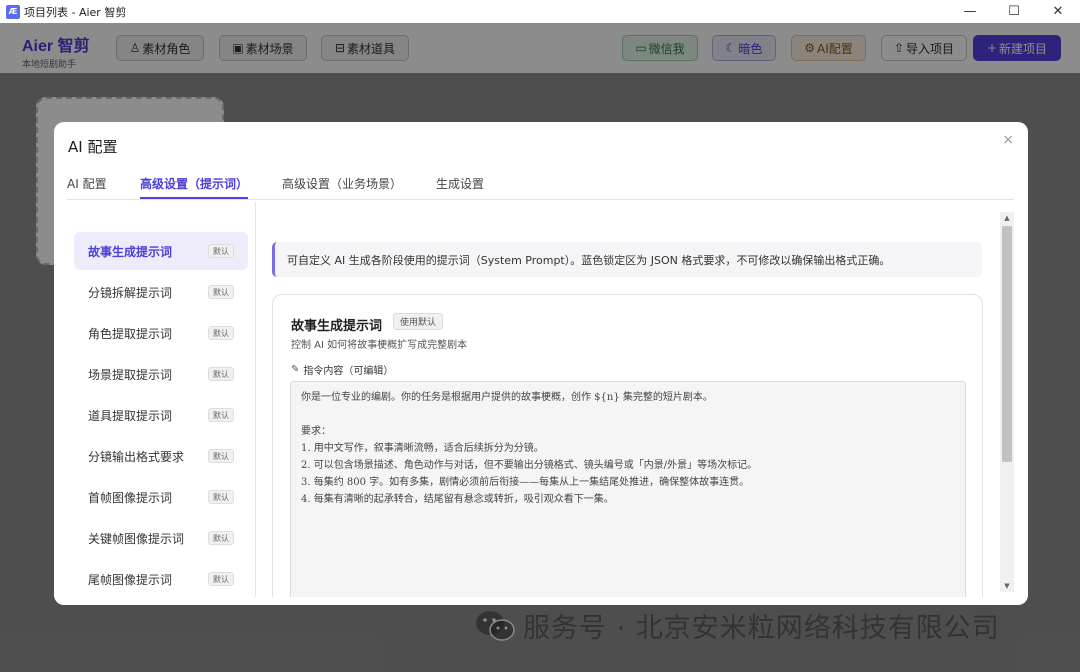 This screenshot has height=672, width=1080. Describe the element at coordinates (337, 326) in the screenshot. I see `prompt-card-title: 故事生成提示词` at that location.